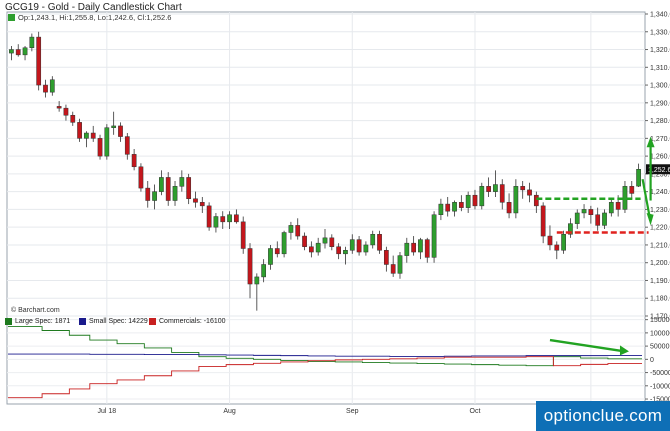 The width and height of the screenshot is (670, 431). I want to click on legend-small-spec: Small Spec: 14229, so click(113, 321).